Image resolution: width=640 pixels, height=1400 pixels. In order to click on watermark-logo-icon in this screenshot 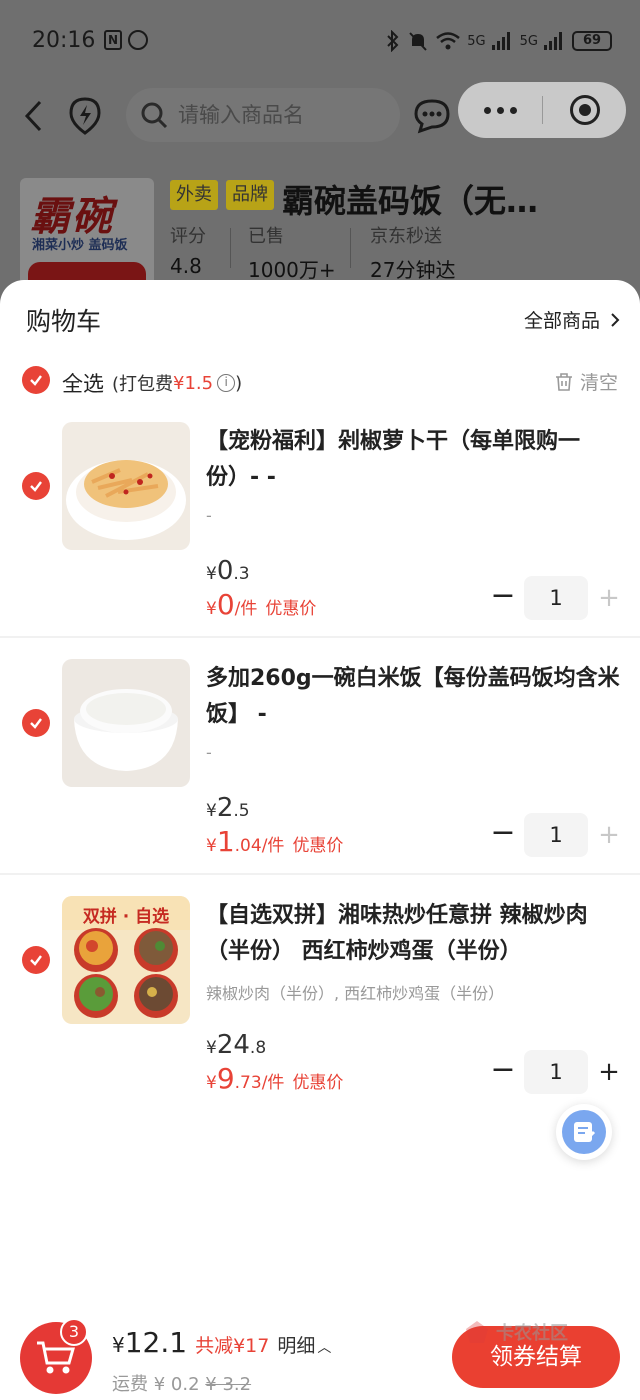, I will do `click(477, 1332)`.